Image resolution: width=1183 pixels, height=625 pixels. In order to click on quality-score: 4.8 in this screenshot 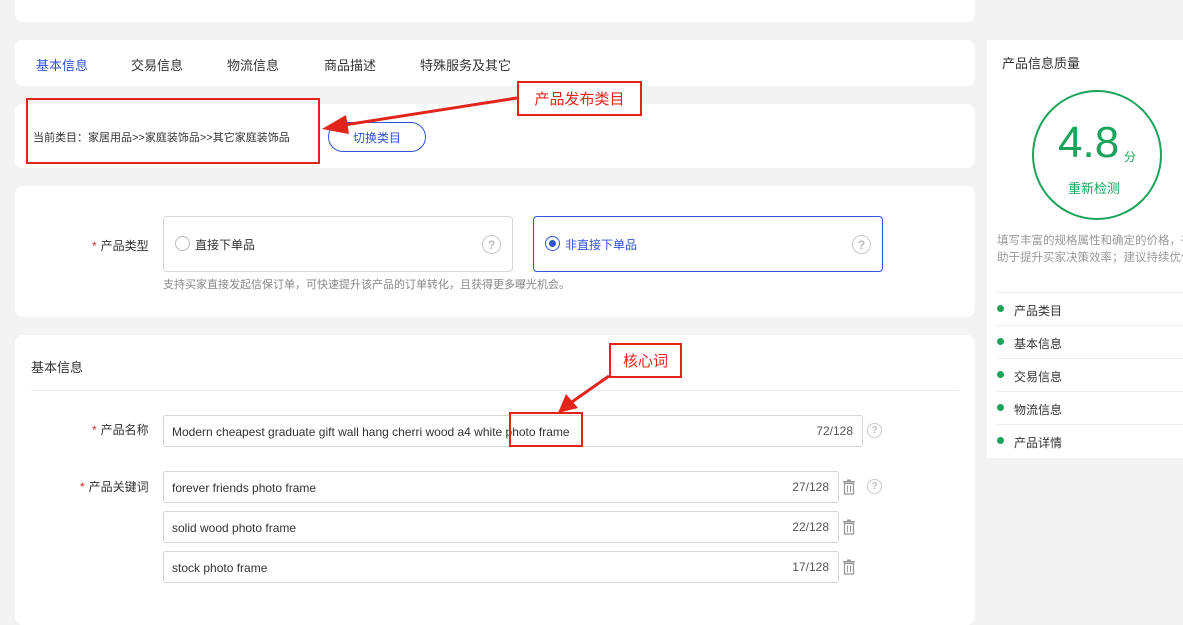, I will do `click(1089, 142)`.